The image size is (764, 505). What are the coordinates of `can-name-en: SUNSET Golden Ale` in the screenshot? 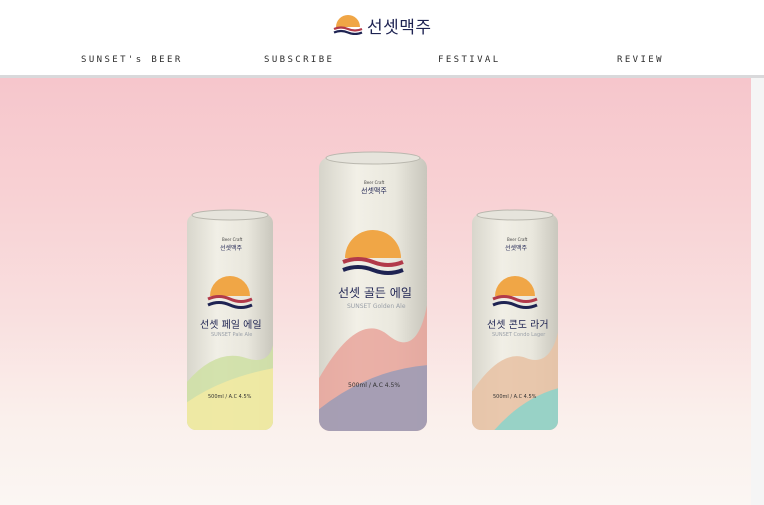 It's located at (376, 306).